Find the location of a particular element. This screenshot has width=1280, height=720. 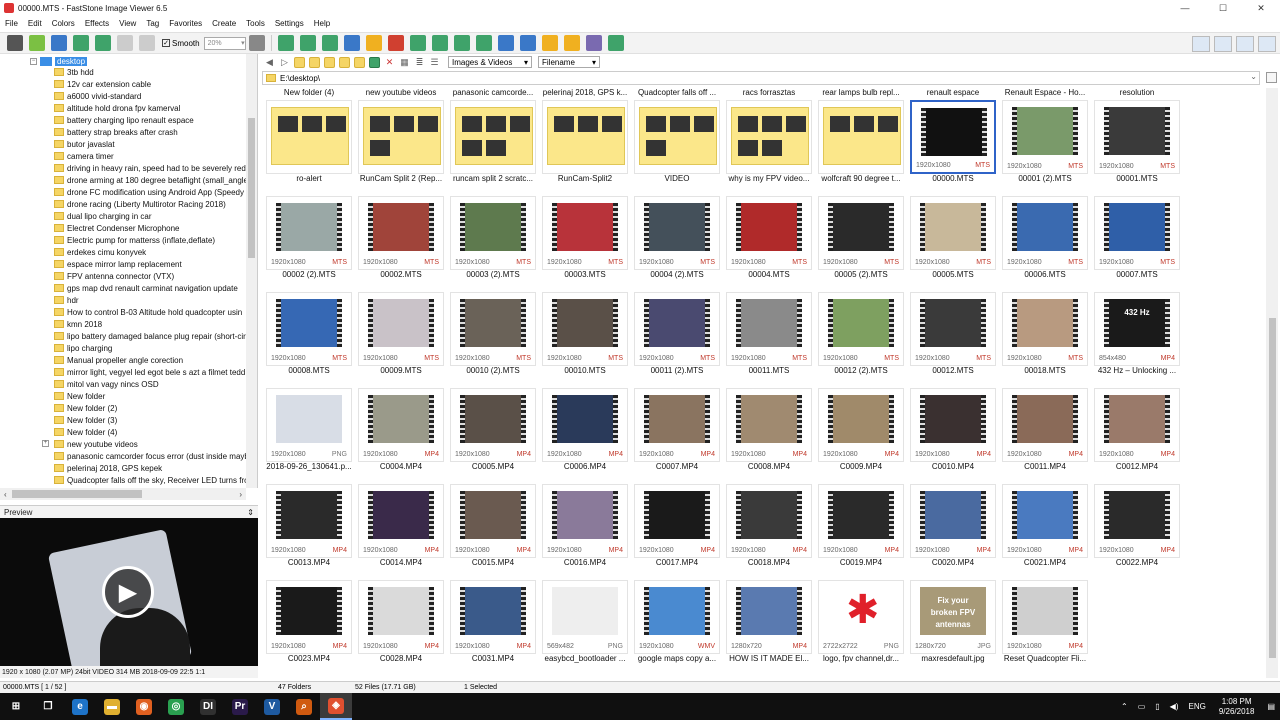

folder-thumbnail: pelerinaj 2018, GPS k... RunCam-Split2 is located at coordinates (585, 136).